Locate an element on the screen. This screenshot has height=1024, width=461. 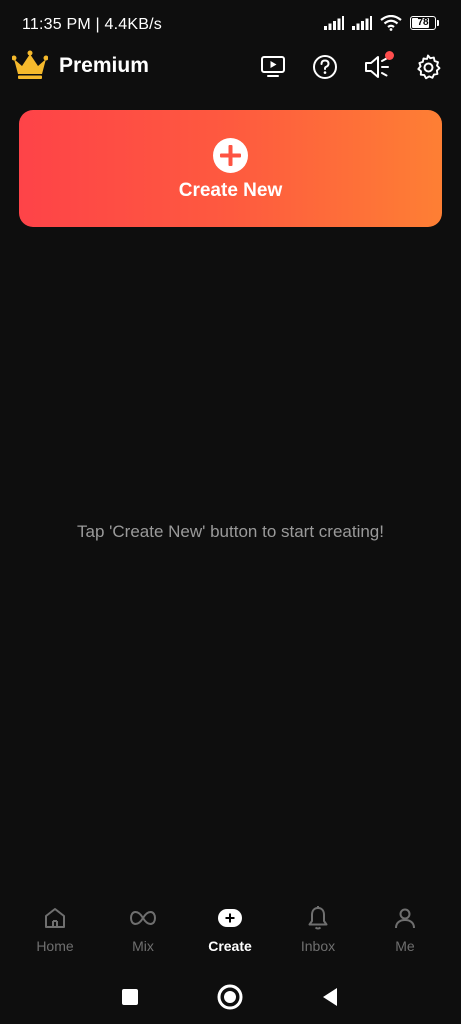
nav-inbox-label: Inbox is located at coordinates (318, 946).